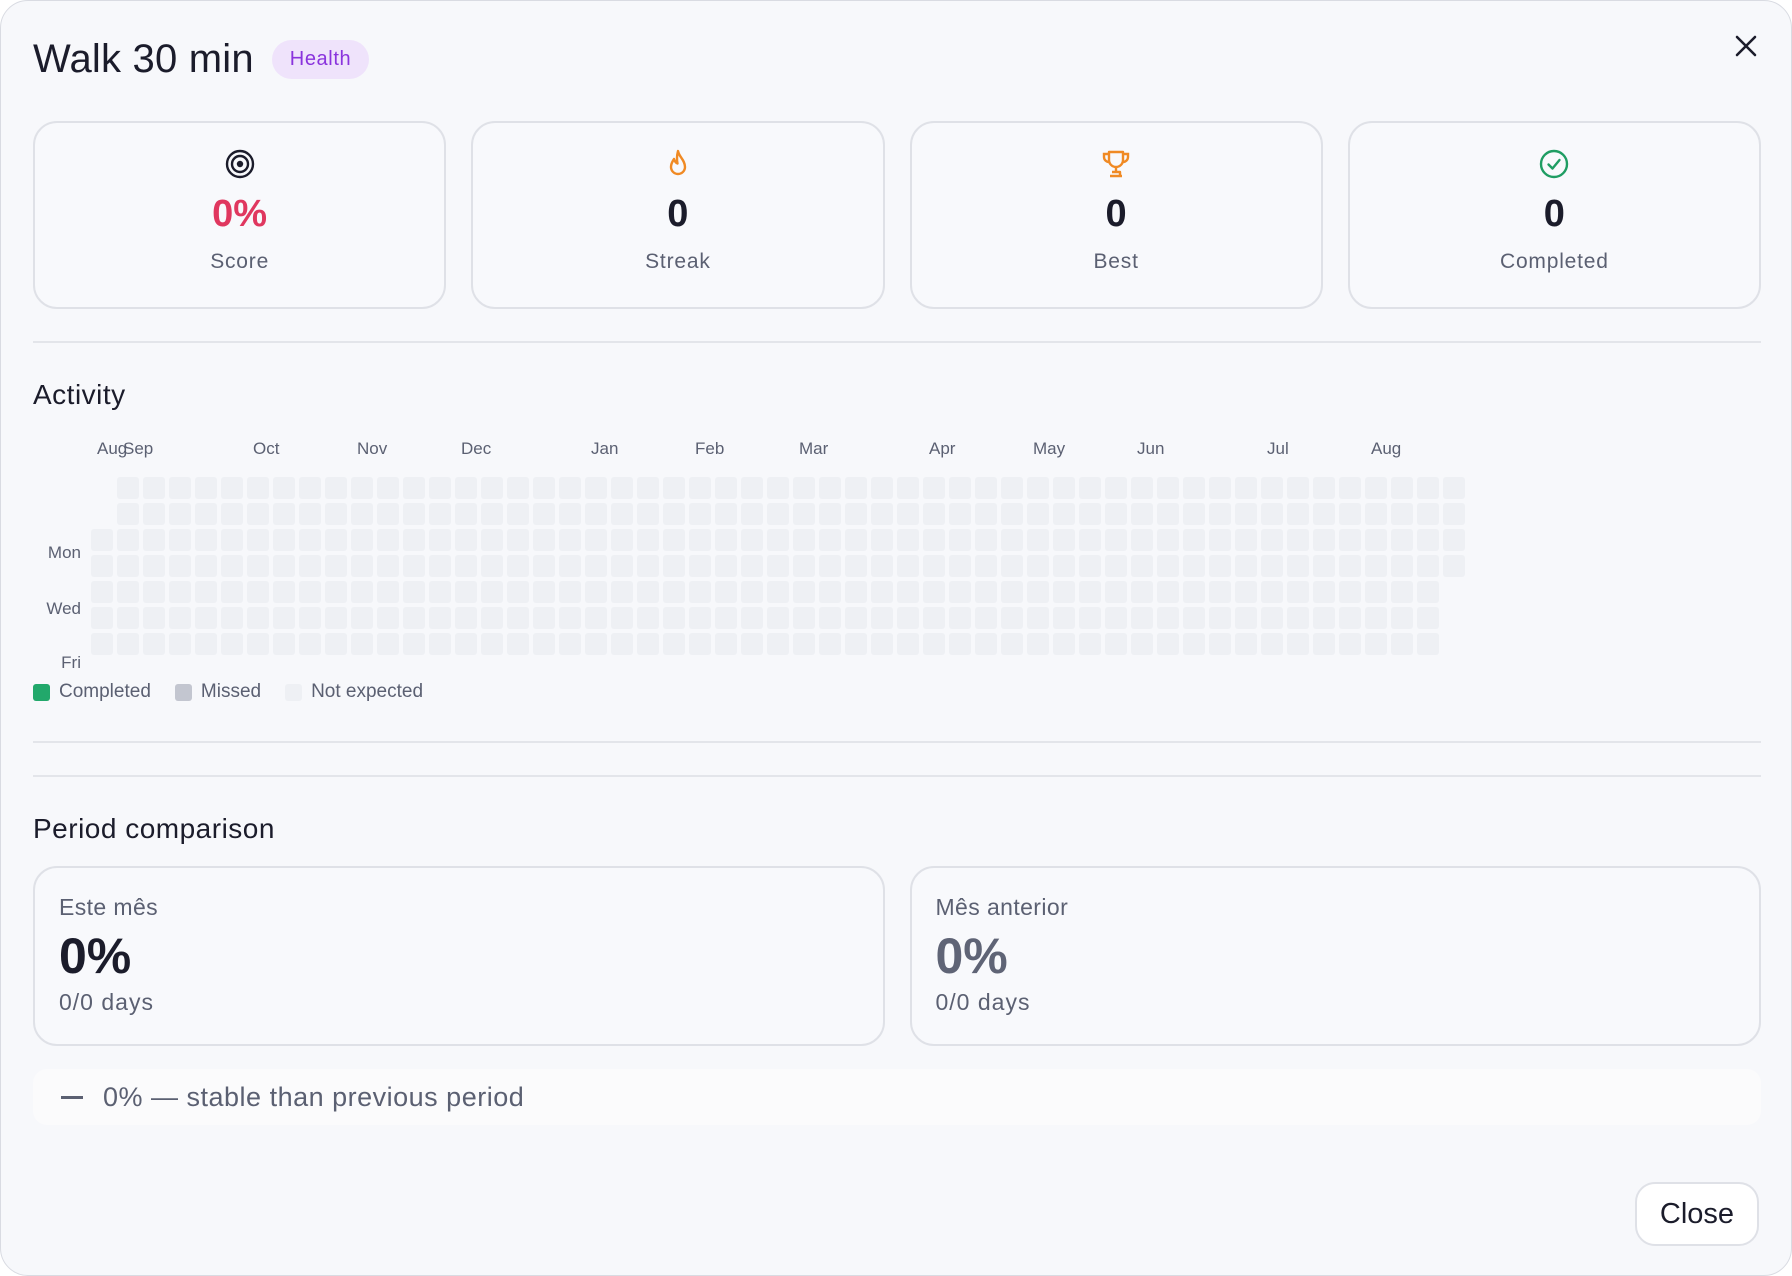  I want to click on divider, so click(897, 776).